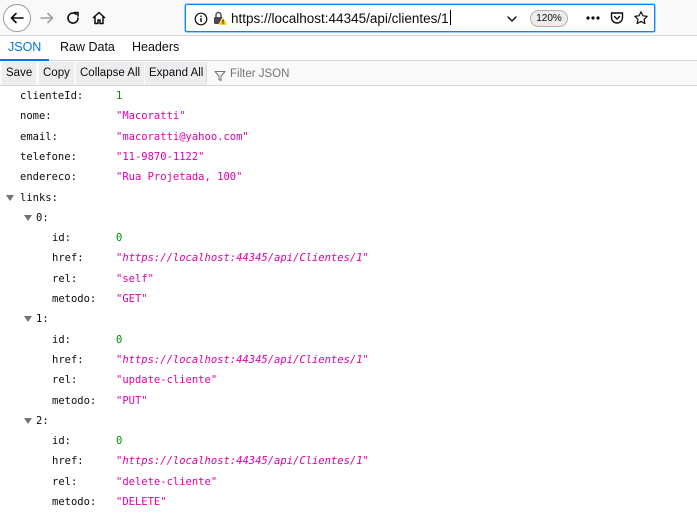 The image size is (697, 528). What do you see at coordinates (160, 156) in the screenshot?
I see `json-value: "11-9870-1122"` at bounding box center [160, 156].